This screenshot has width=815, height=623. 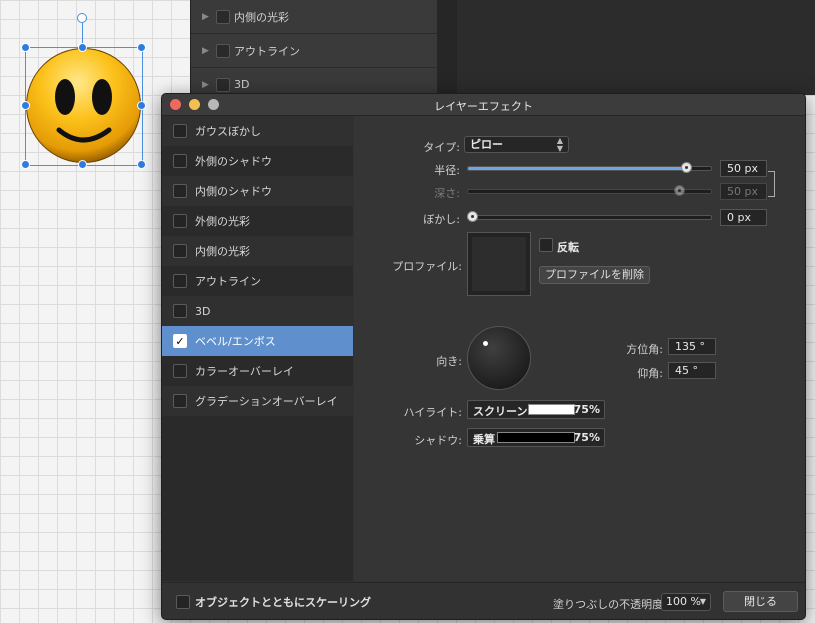 I want to click on fill-opacity-value: 100 %, so click(x=683, y=601).